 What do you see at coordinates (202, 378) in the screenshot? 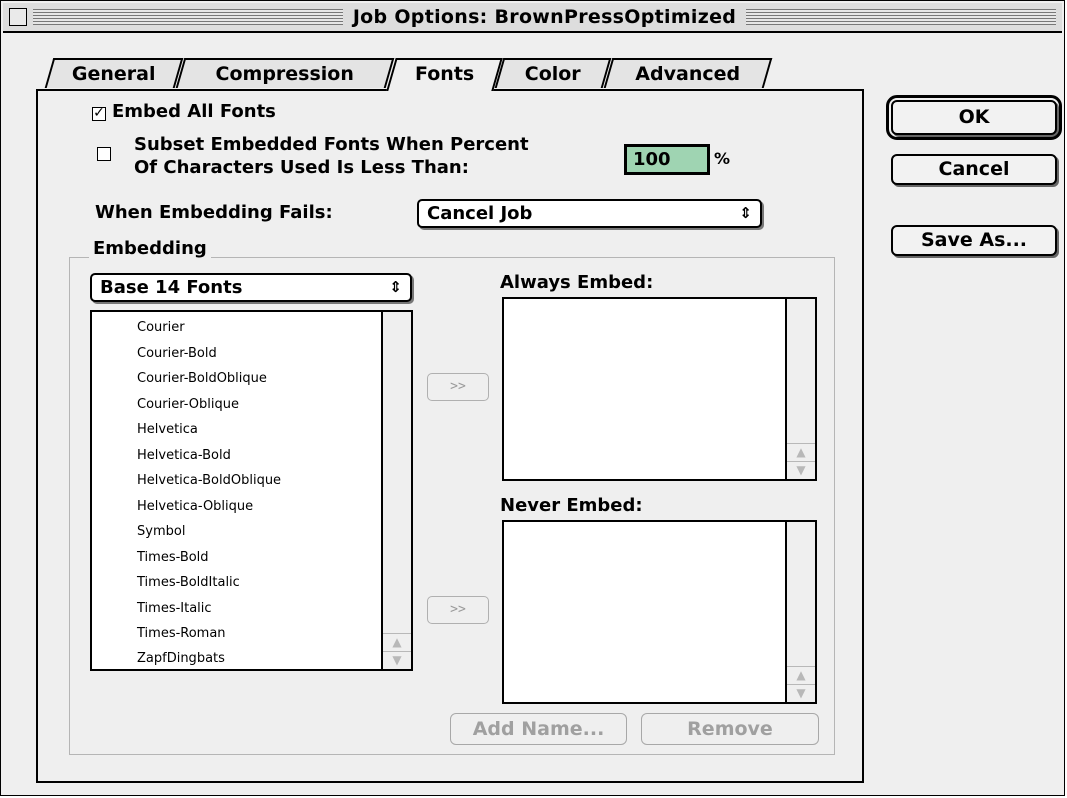
I see `font-list-item: Courier-BoldOblique` at bounding box center [202, 378].